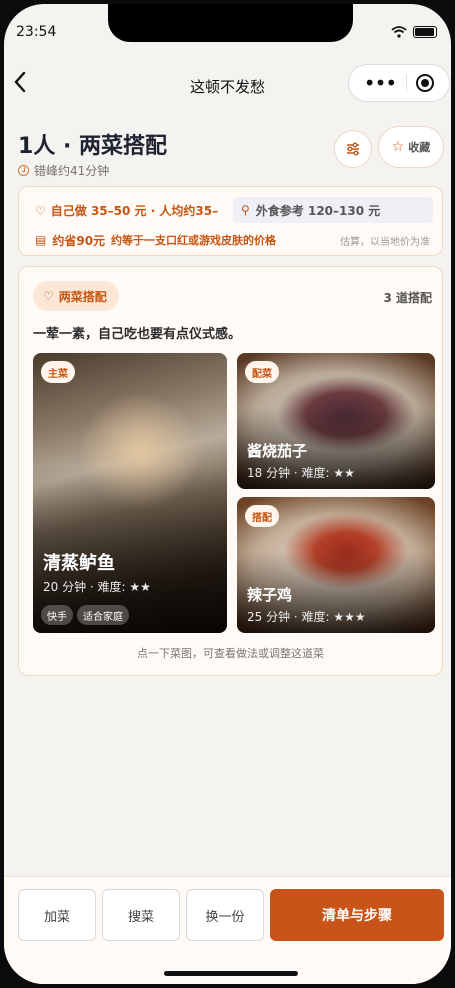  What do you see at coordinates (270, 595) in the screenshot?
I see `dish-name: 辣子鸡` at bounding box center [270, 595].